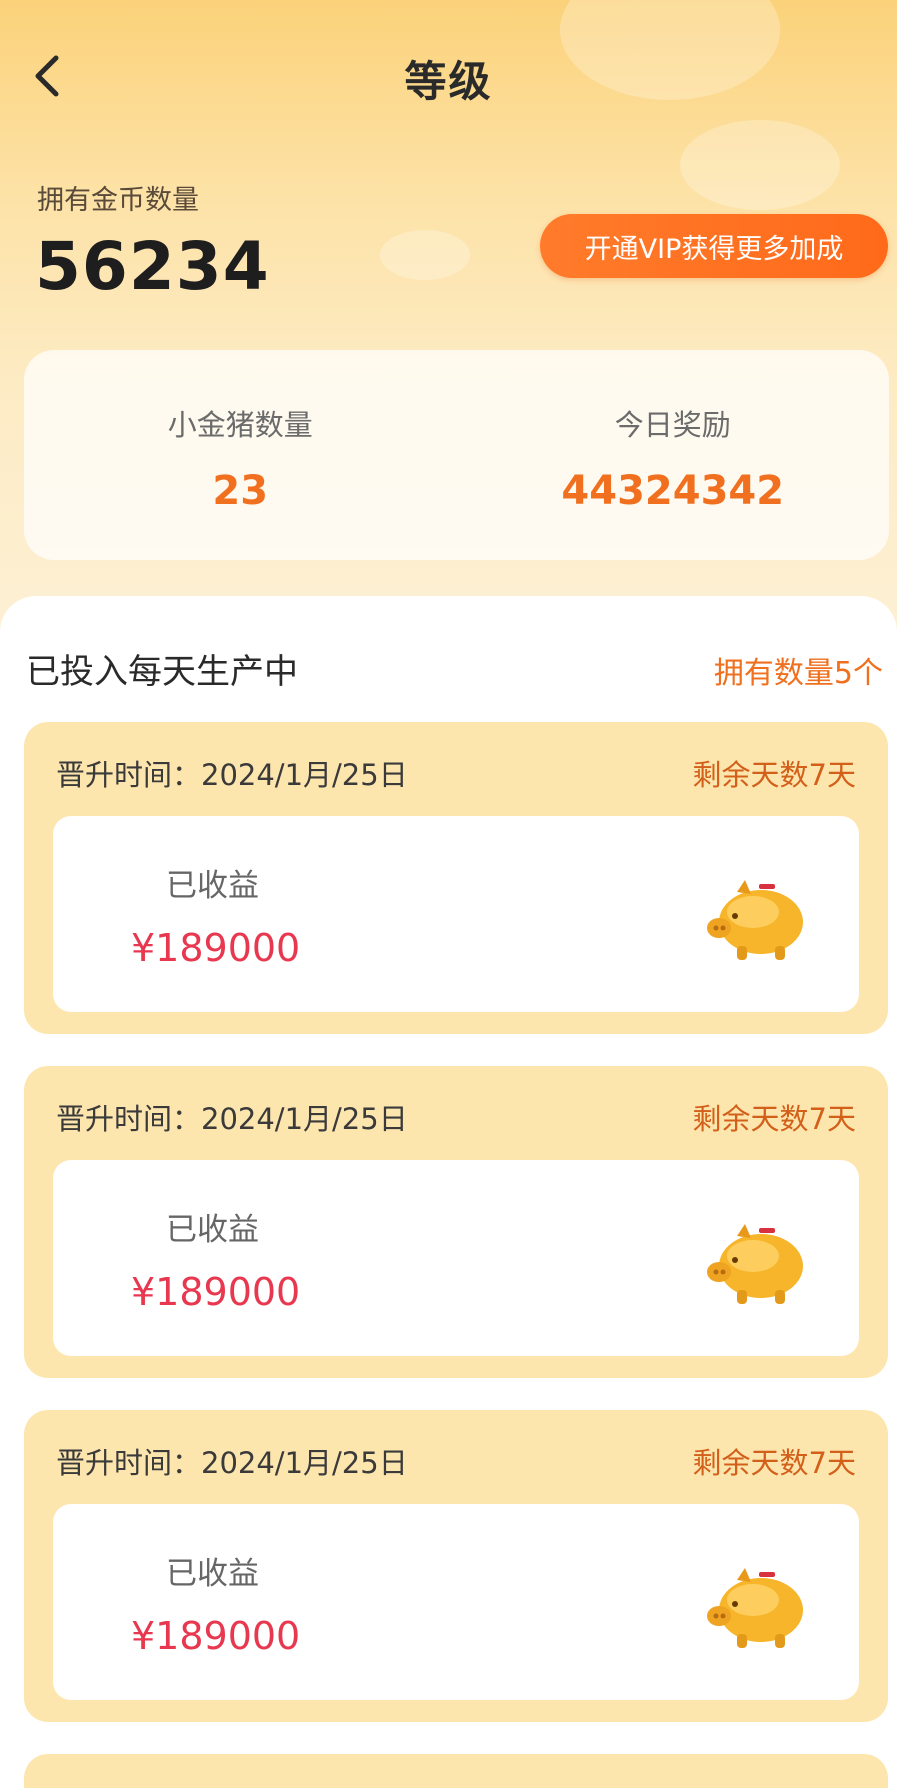  I want to click on pig-item-card-partial, so click(456, 1771).